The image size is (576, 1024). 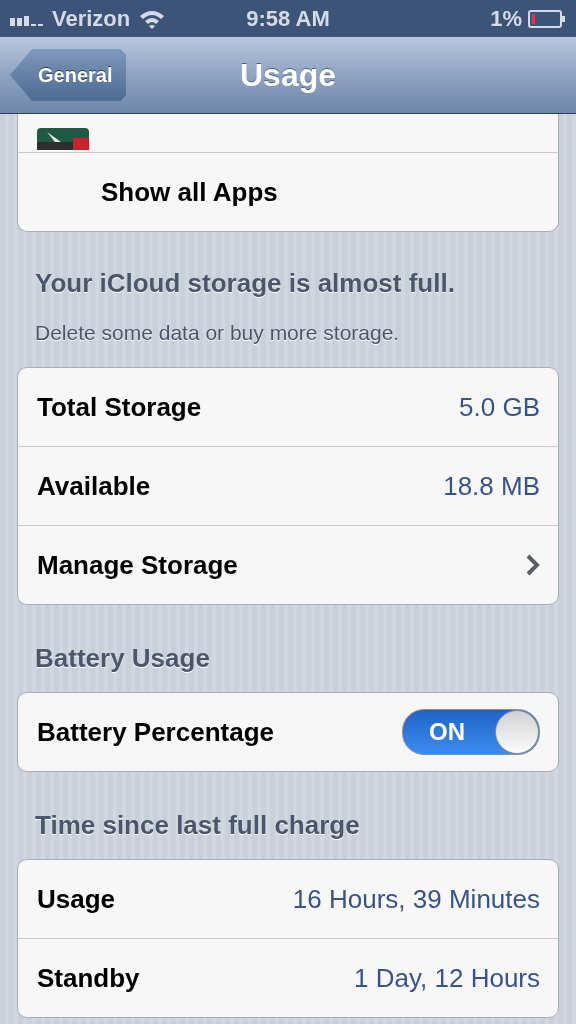 What do you see at coordinates (447, 978) in the screenshot?
I see `row-value: 1 Day, 12 Hours` at bounding box center [447, 978].